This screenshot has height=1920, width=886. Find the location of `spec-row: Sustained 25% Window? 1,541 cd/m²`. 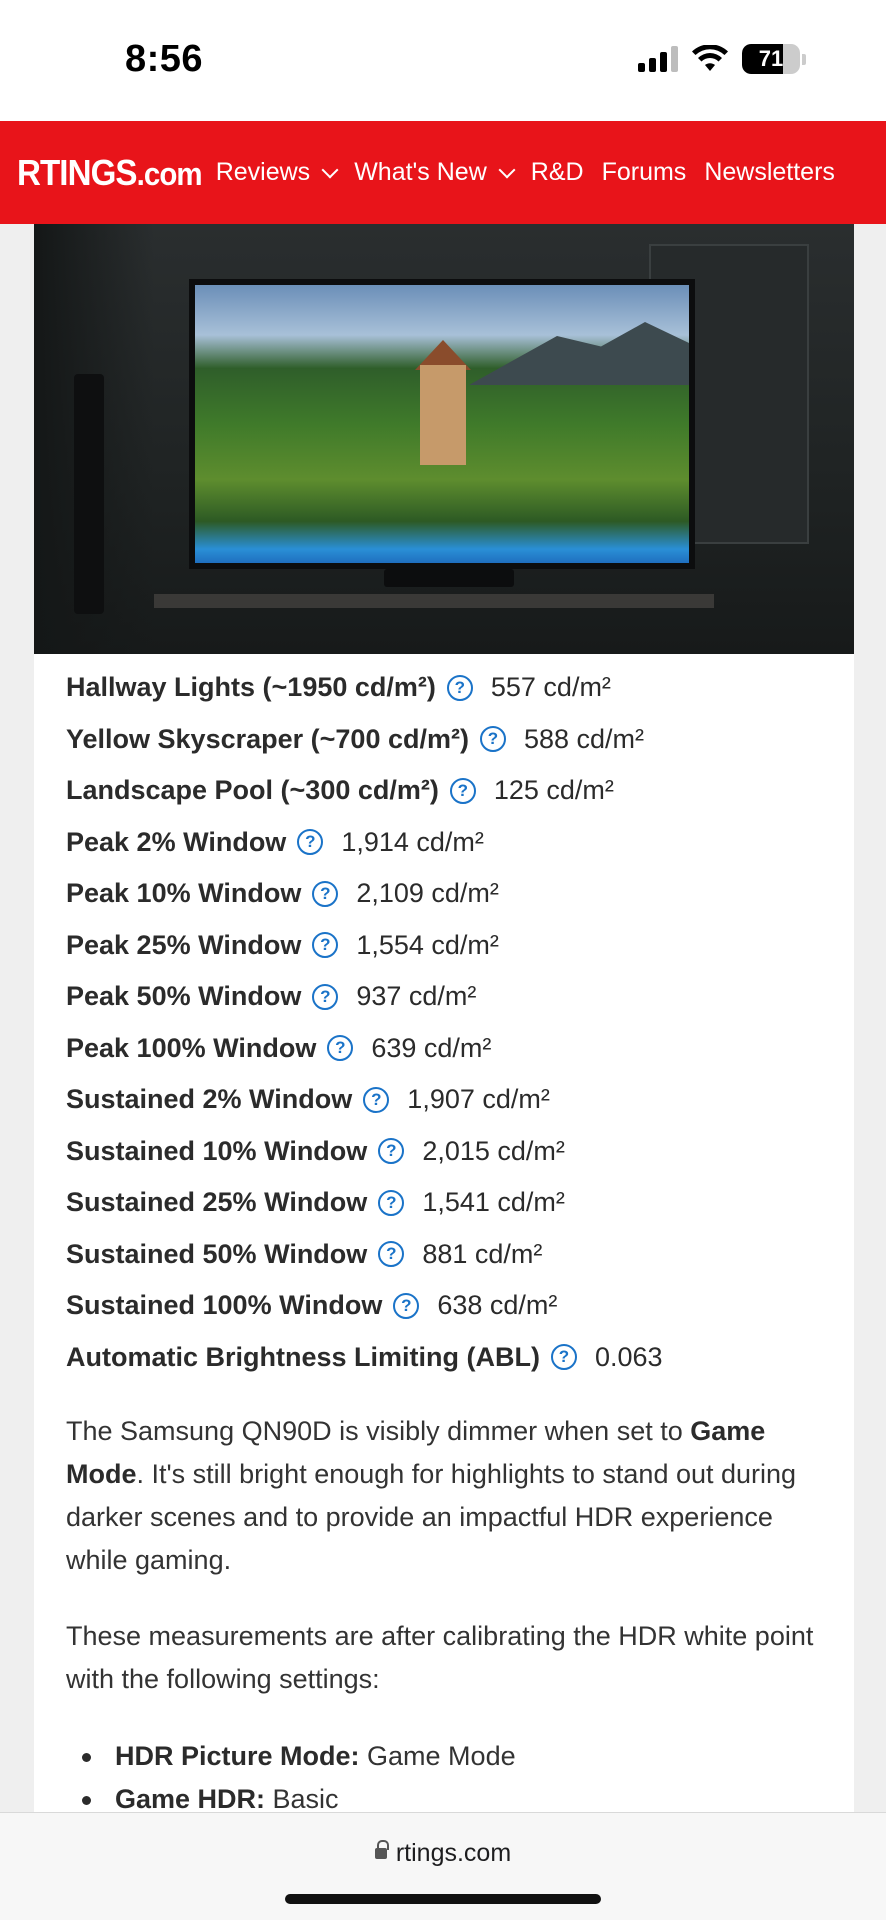

spec-row: Sustained 25% Window? 1,541 cd/m² is located at coordinates (451, 1203).